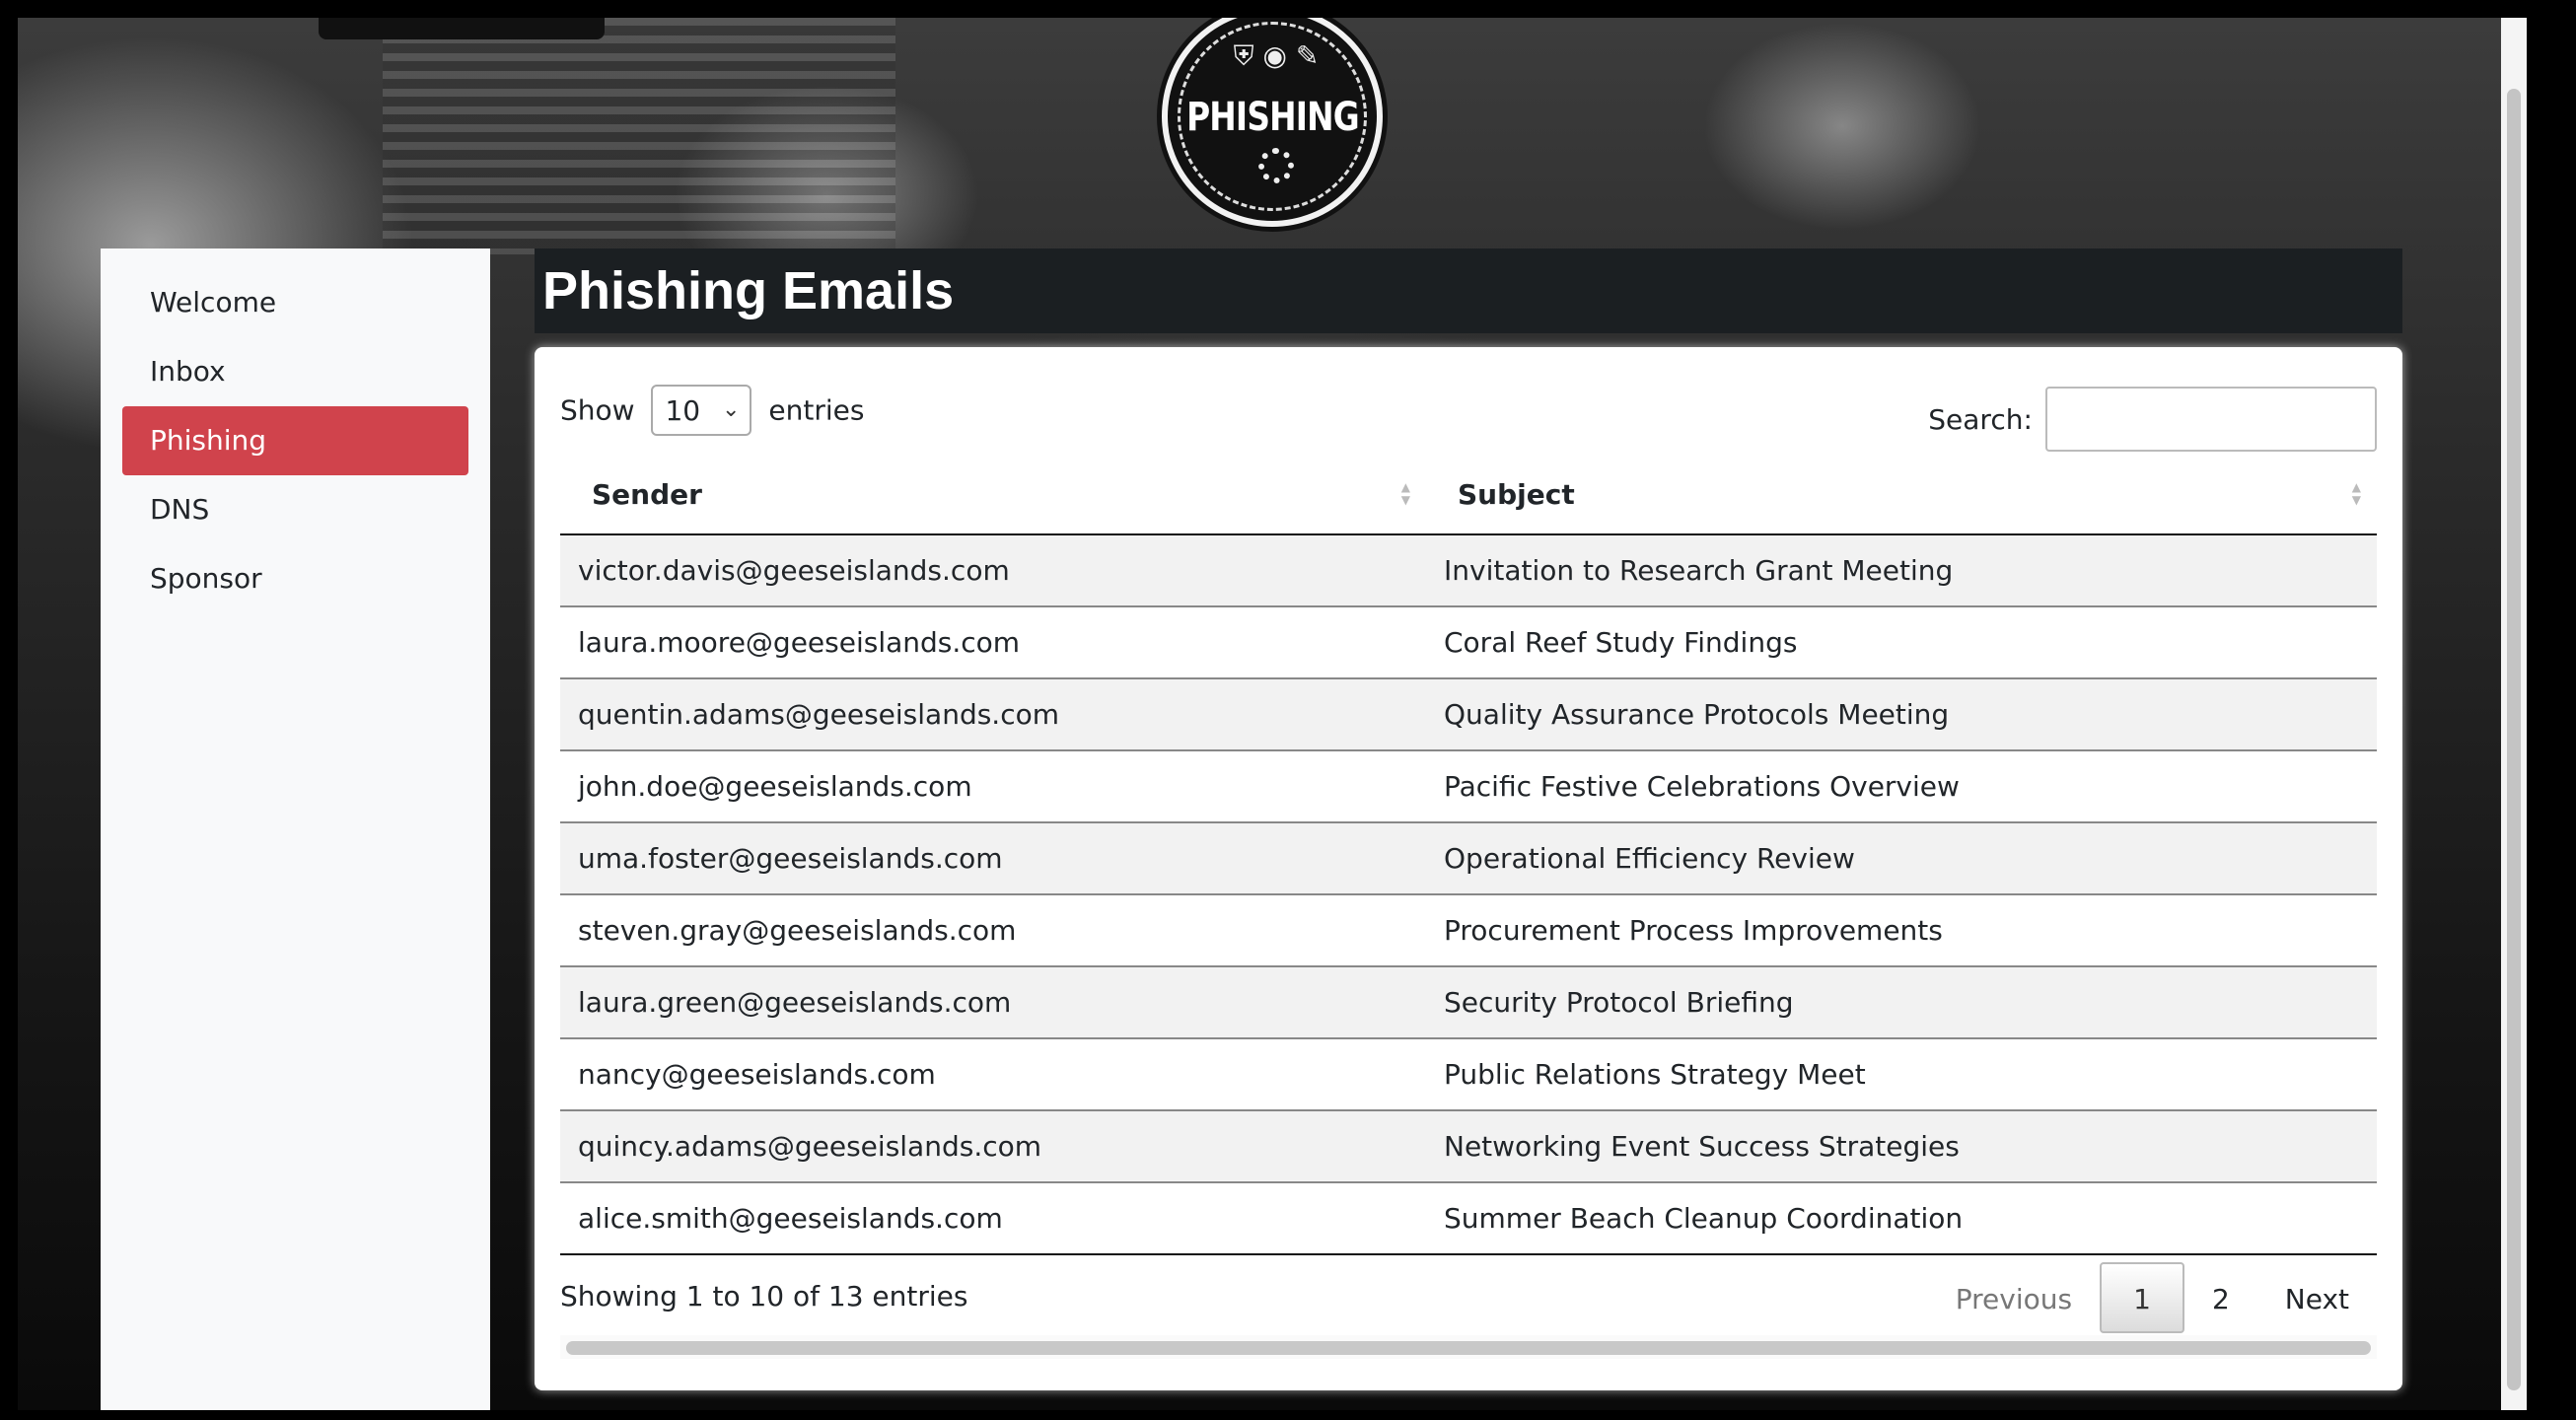 The width and height of the screenshot is (2576, 1420). Describe the element at coordinates (1980, 419) in the screenshot. I see `search-label: Search:` at that location.